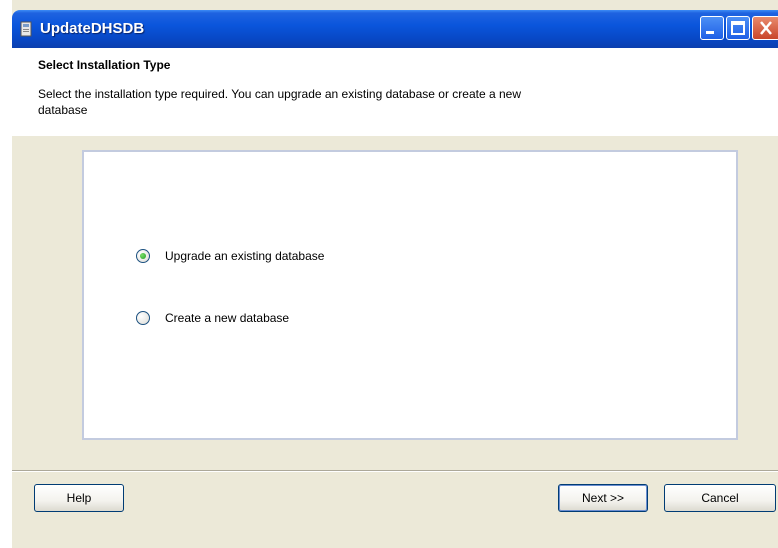  Describe the element at coordinates (710, 32) in the screenshot. I see `minimize-icon` at that location.